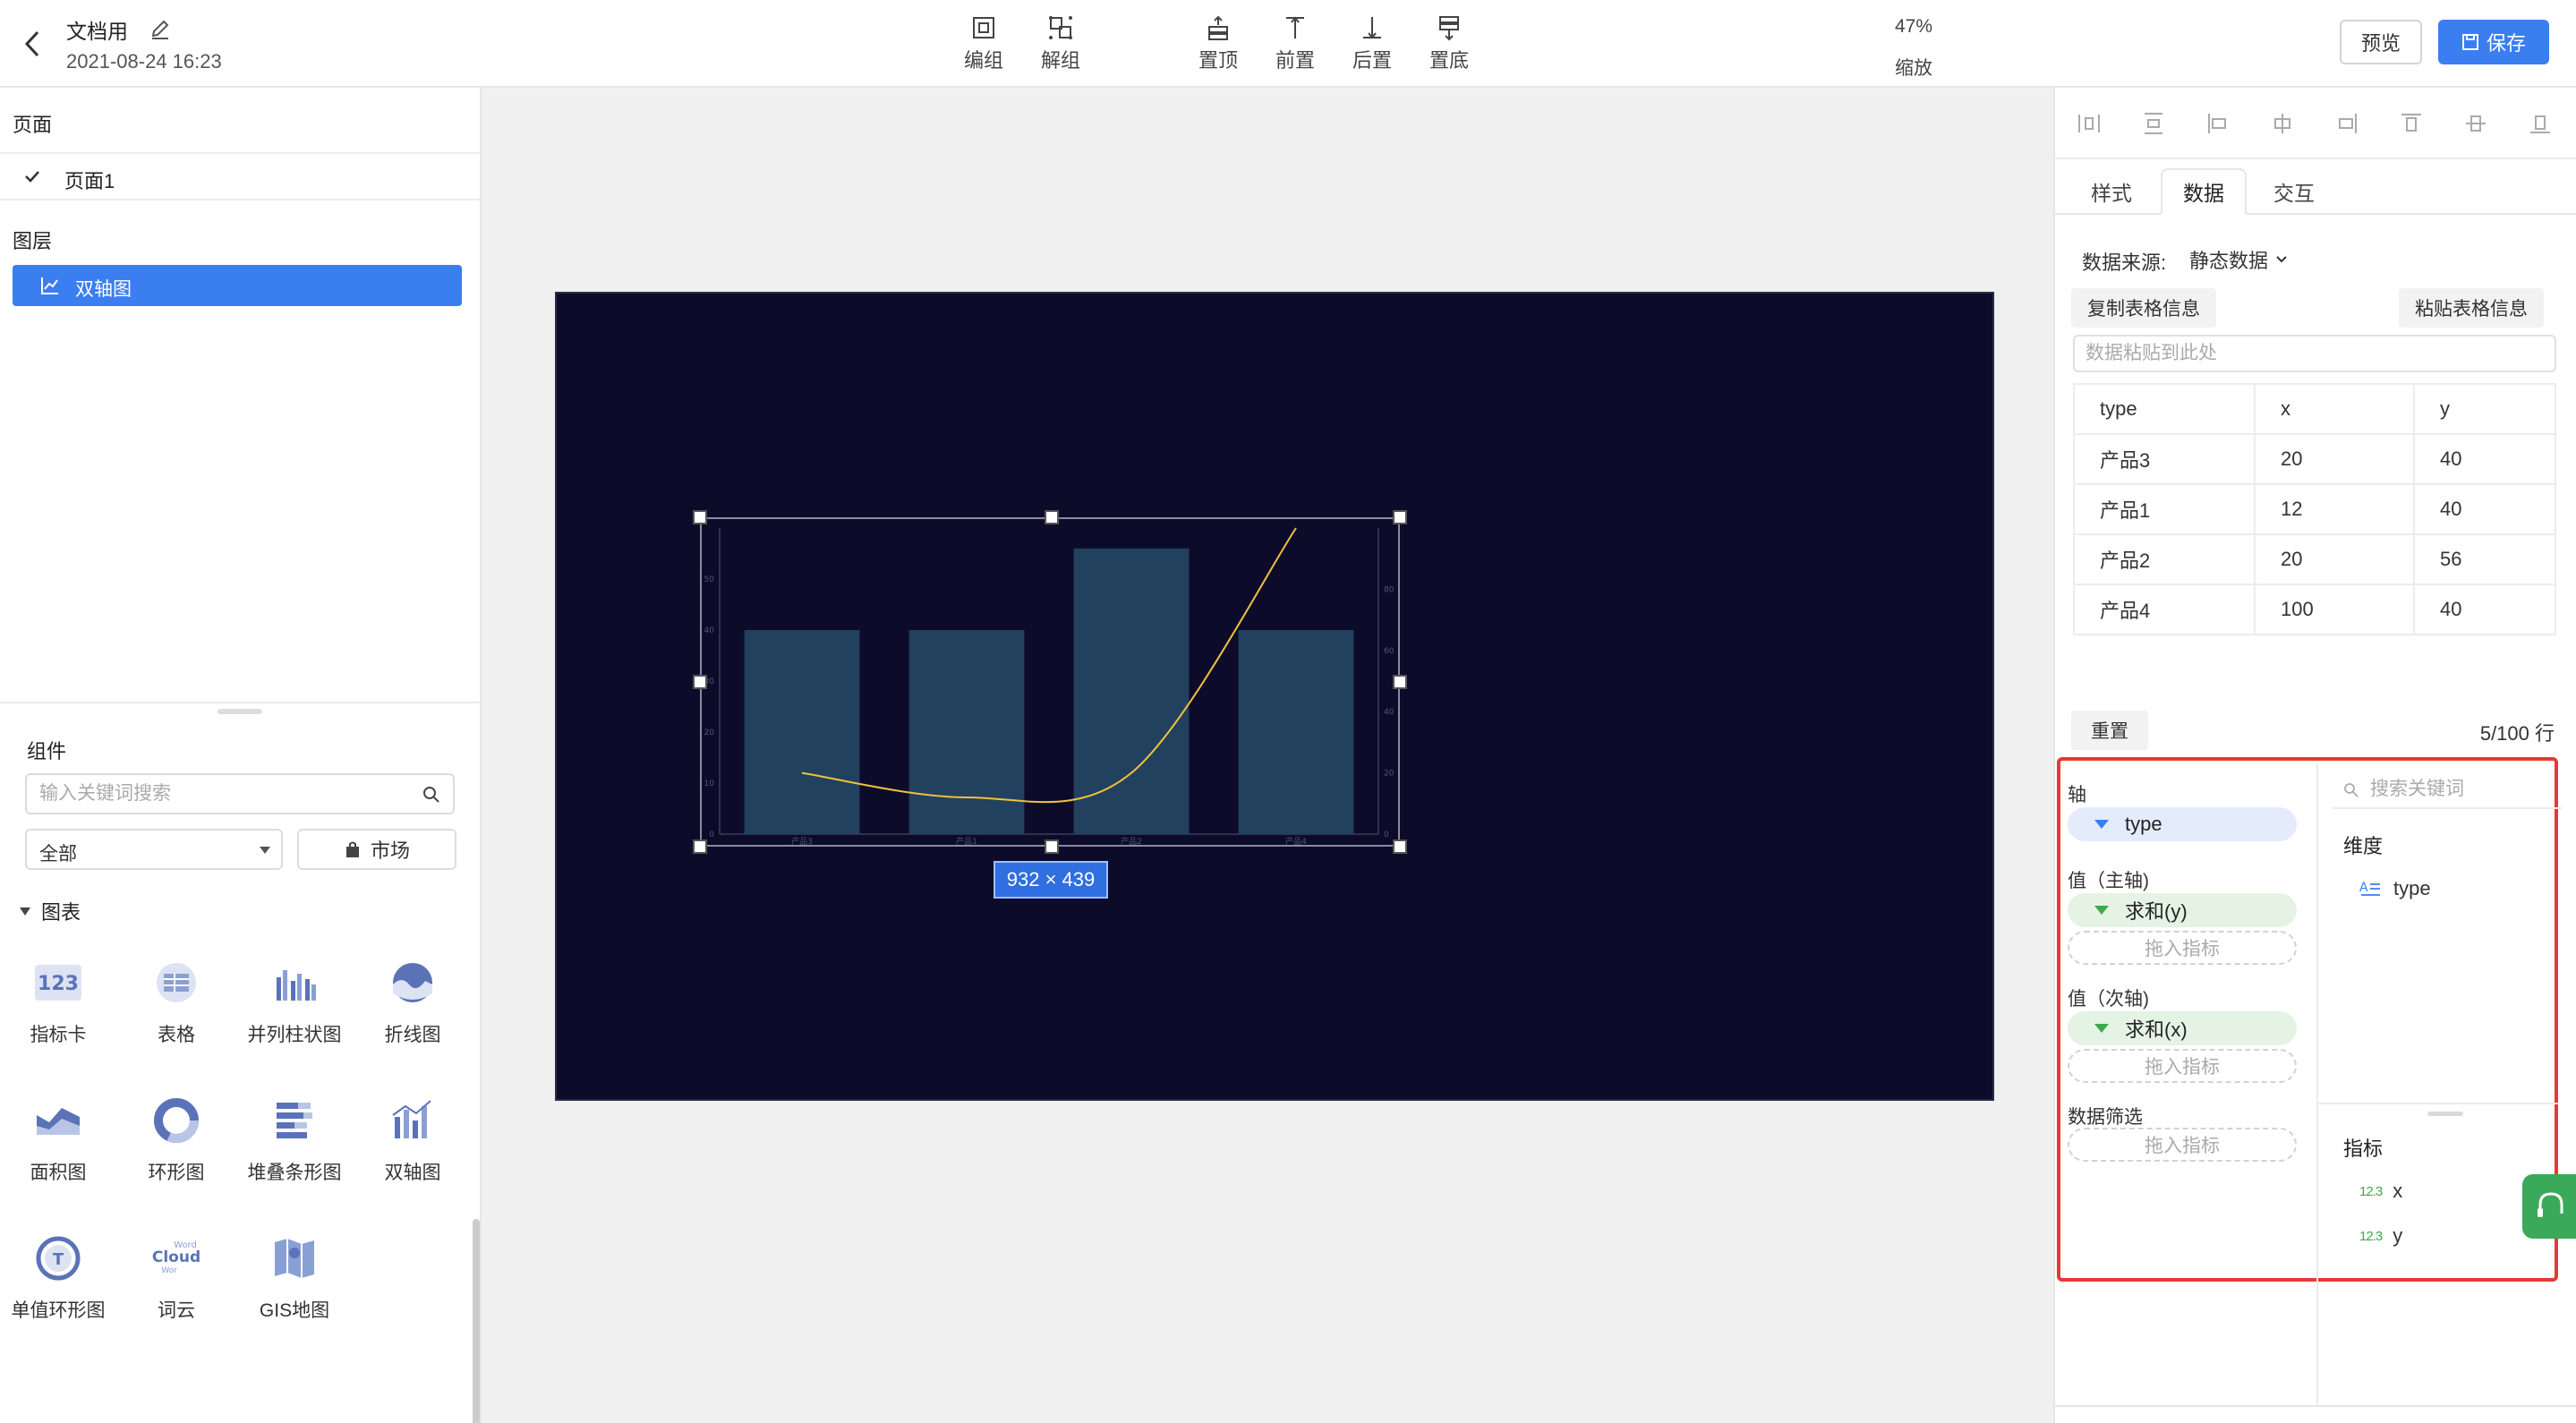  I want to click on split-drag-handle, so click(2445, 1114).